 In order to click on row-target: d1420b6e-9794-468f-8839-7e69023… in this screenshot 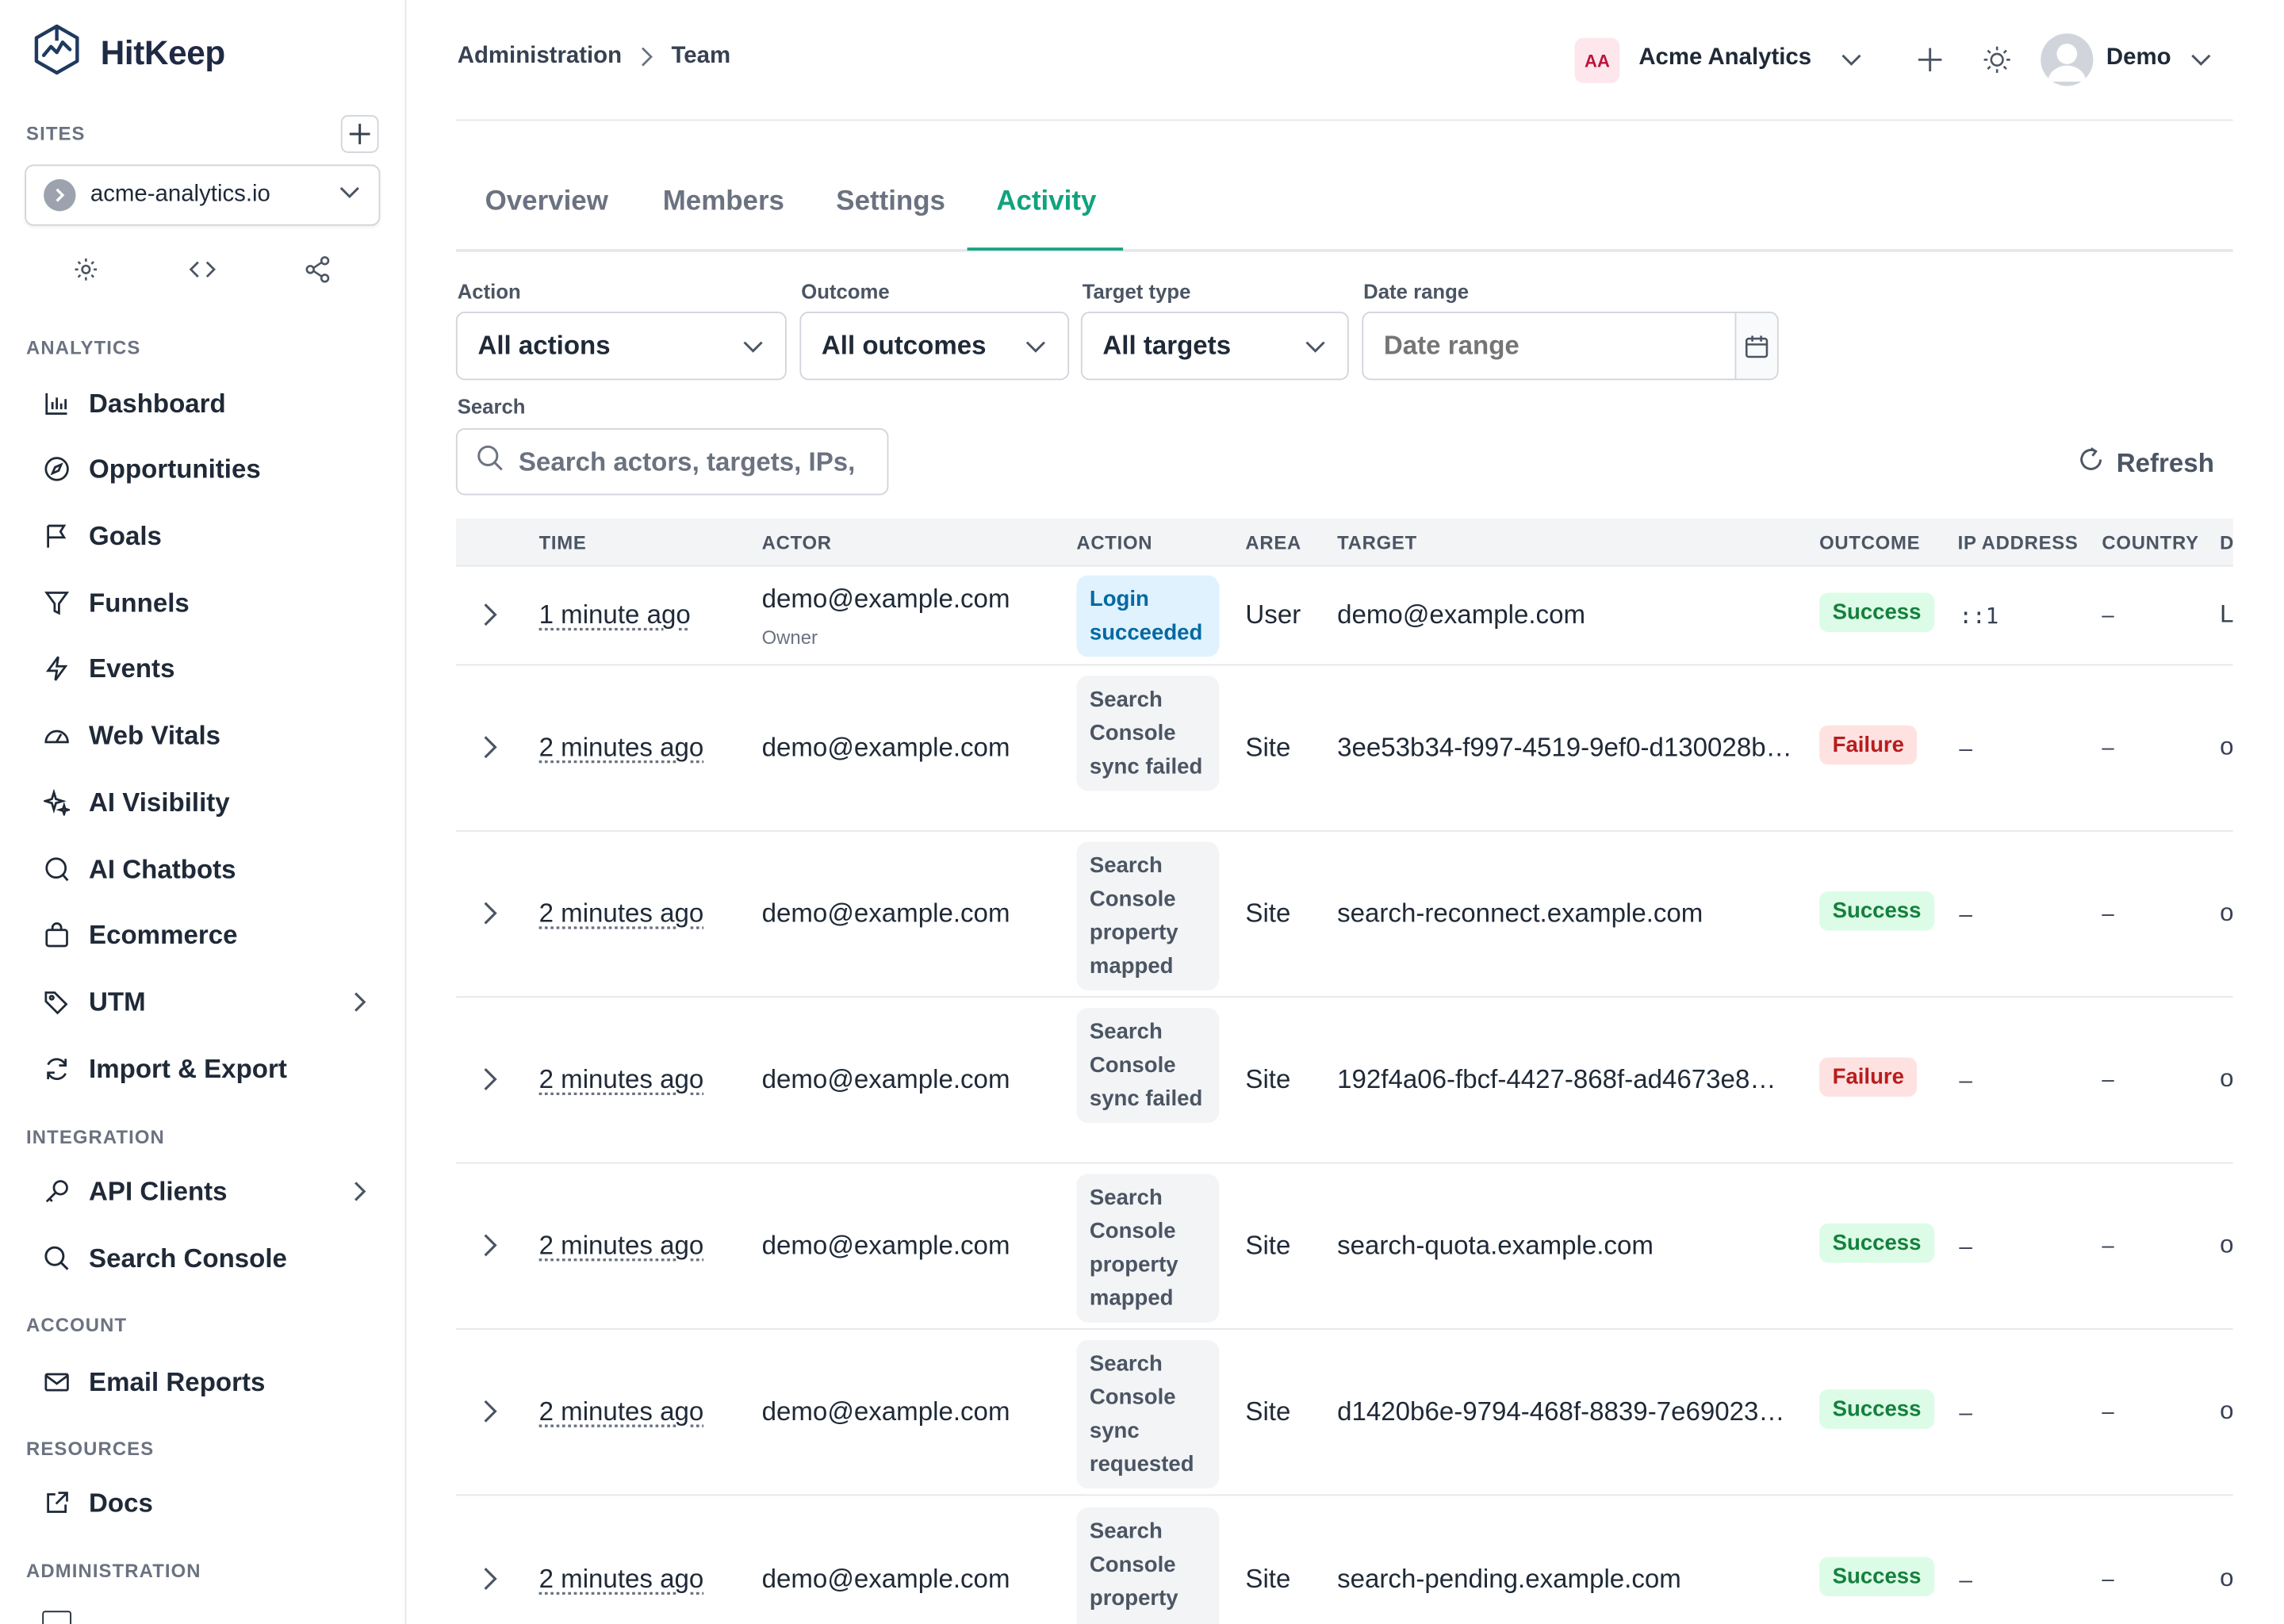, I will do `click(1561, 1411)`.